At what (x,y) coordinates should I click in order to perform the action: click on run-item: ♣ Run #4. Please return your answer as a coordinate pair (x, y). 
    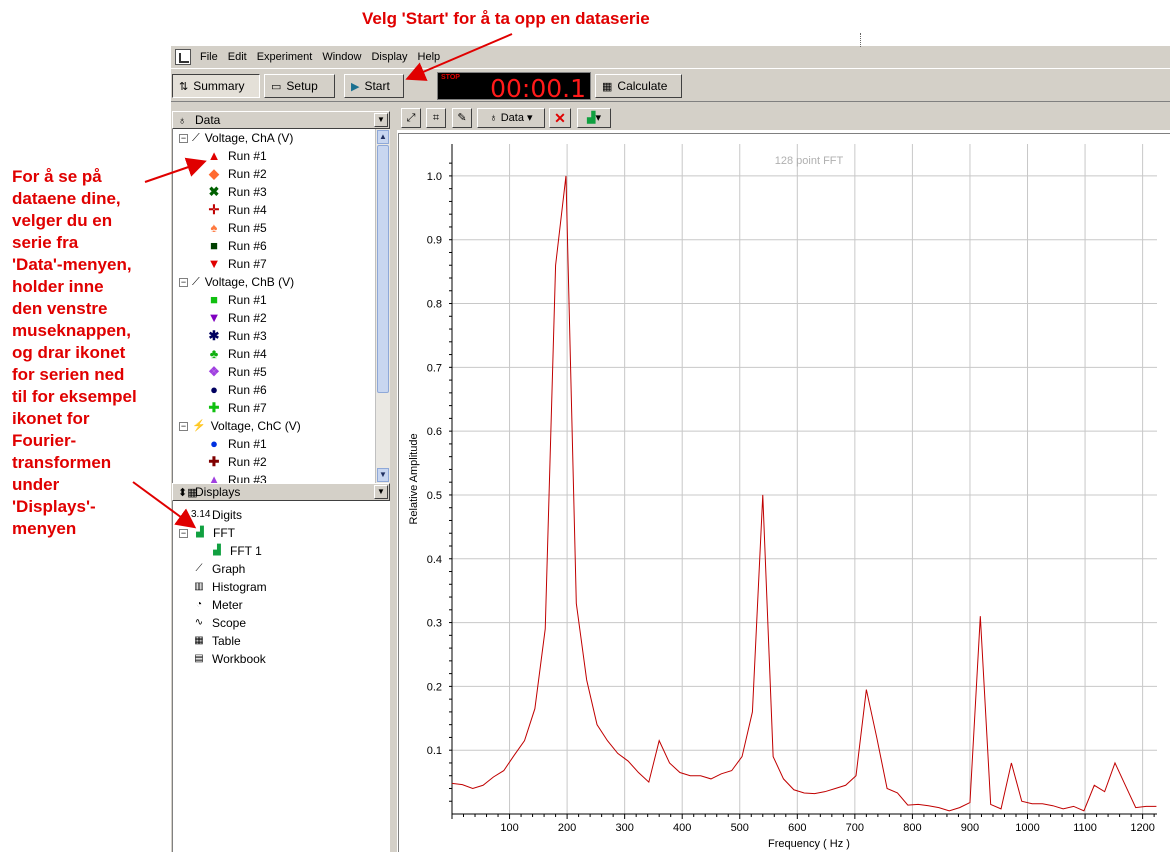
    Looking at the image, I should click on (237, 354).